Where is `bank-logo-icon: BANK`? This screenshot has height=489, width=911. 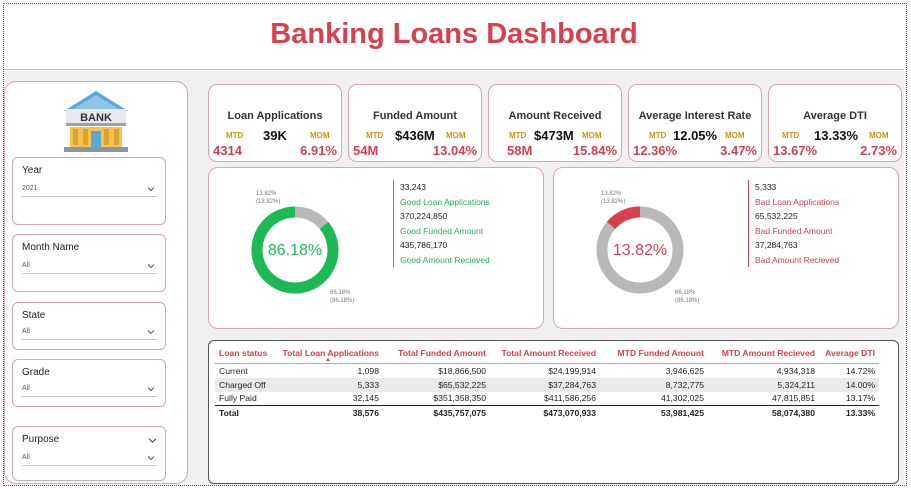
bank-logo-icon: BANK is located at coordinates (96, 121).